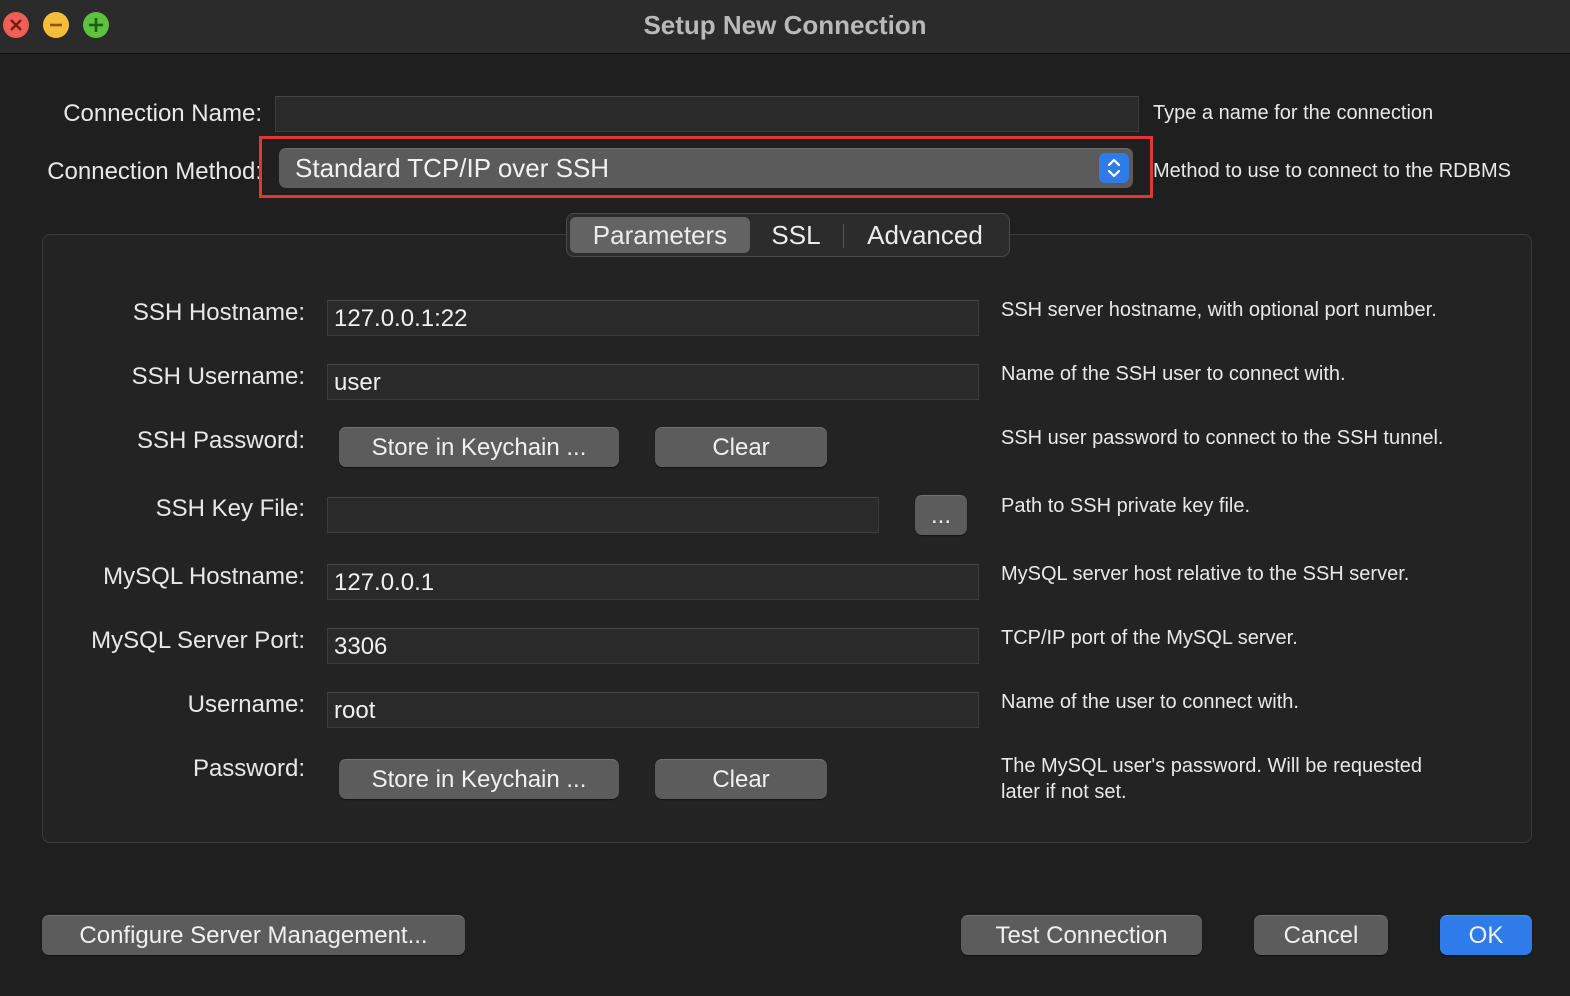 The width and height of the screenshot is (1570, 996). What do you see at coordinates (1486, 935) in the screenshot?
I see `ok-button: OK` at bounding box center [1486, 935].